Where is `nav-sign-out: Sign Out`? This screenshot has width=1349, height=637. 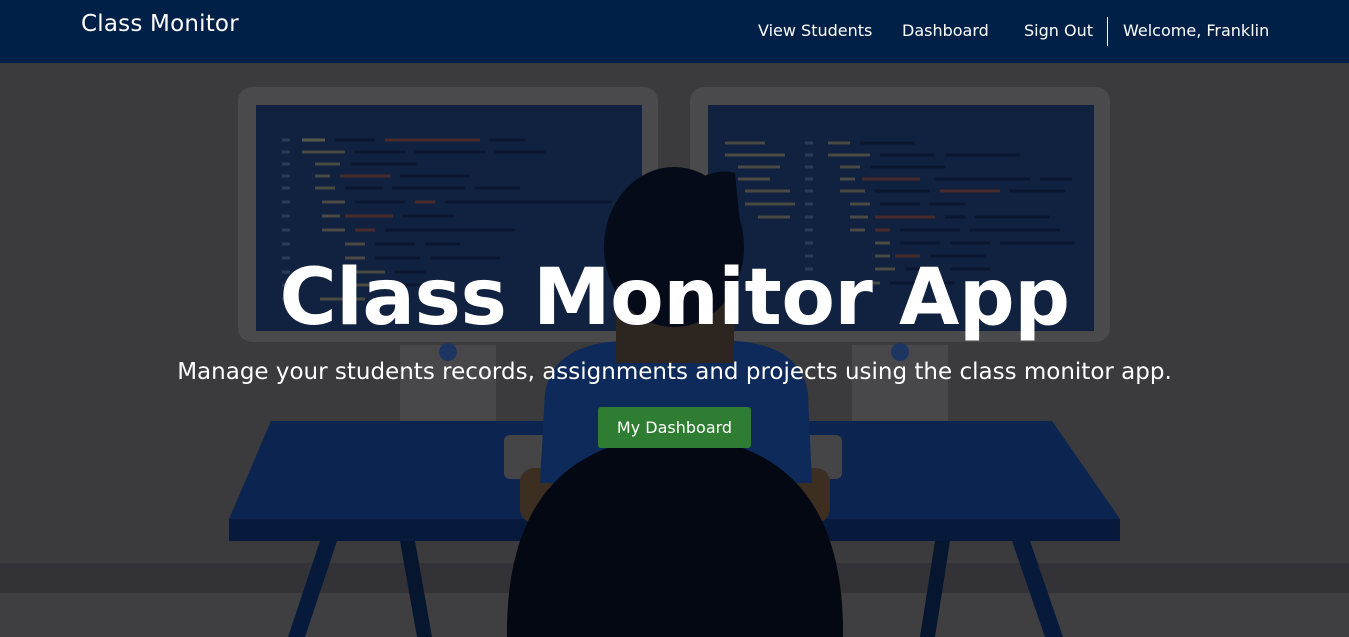 nav-sign-out: Sign Out is located at coordinates (1058, 30).